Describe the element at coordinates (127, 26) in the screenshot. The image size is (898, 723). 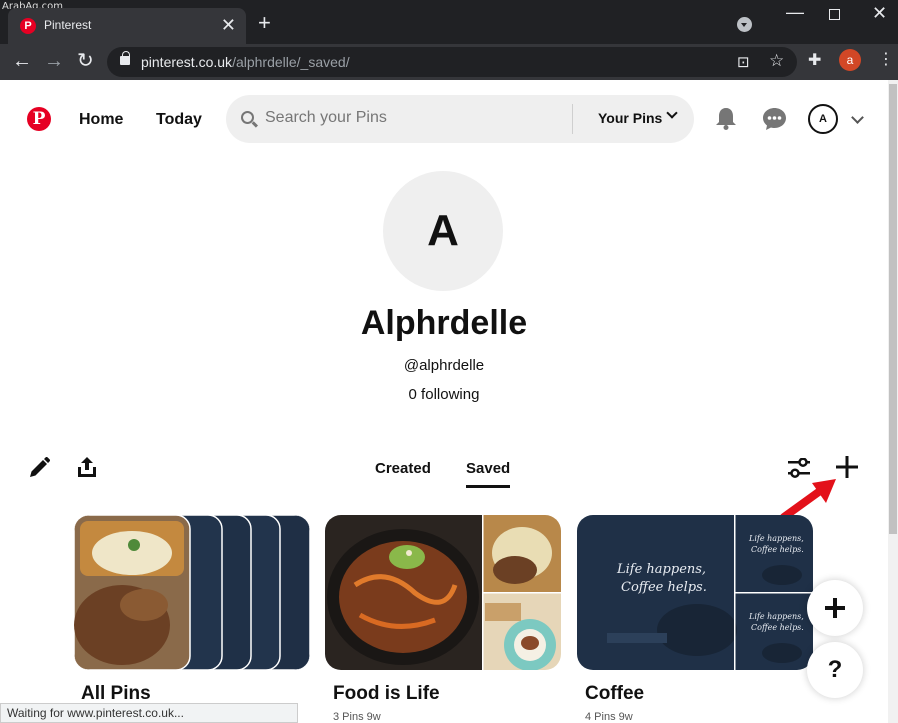
I see `browser-tab: P Pinterest ✕` at that location.